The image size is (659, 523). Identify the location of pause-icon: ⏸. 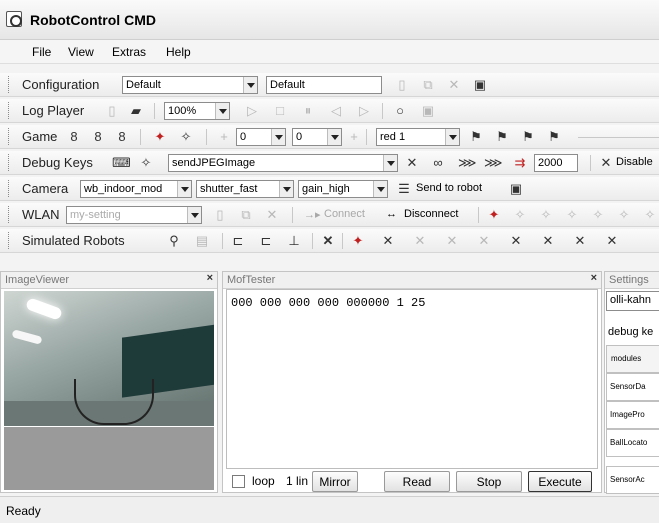
(308, 111).